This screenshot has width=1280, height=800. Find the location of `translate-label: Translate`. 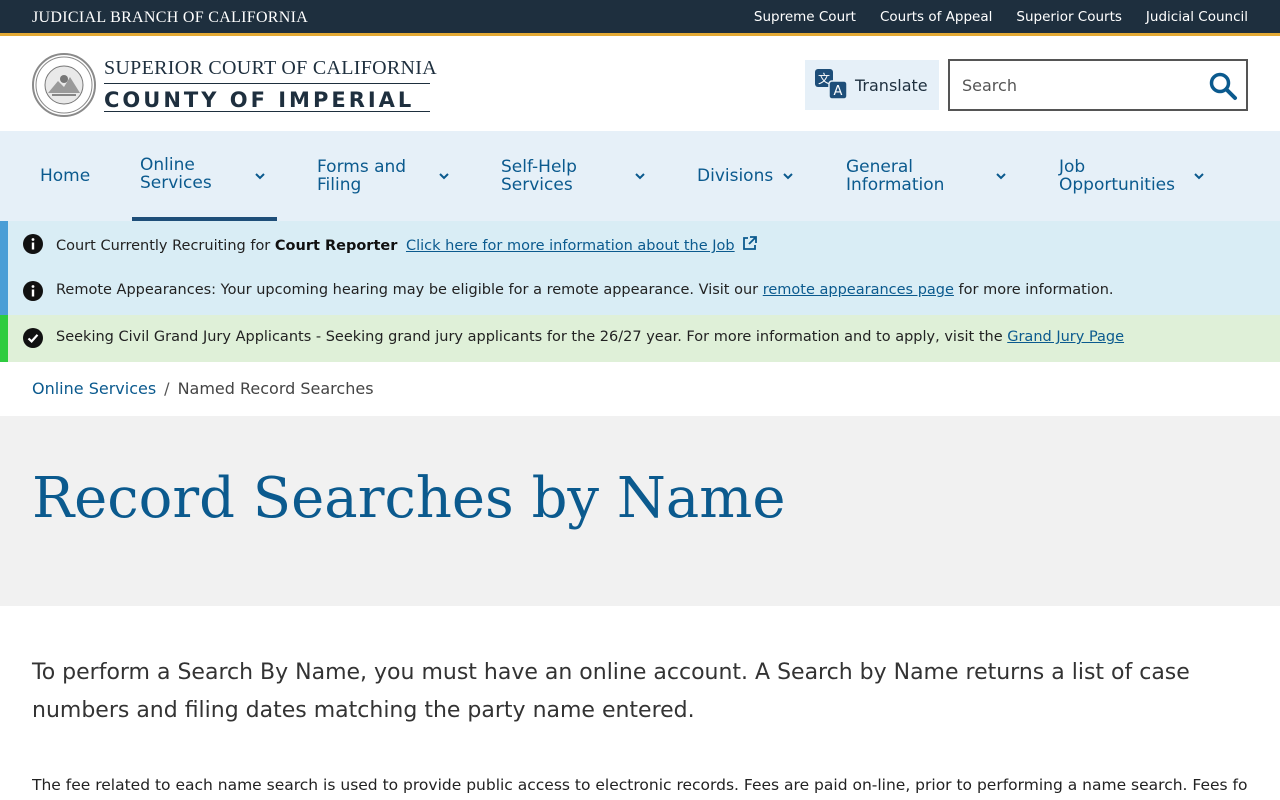

translate-label: Translate is located at coordinates (891, 85).